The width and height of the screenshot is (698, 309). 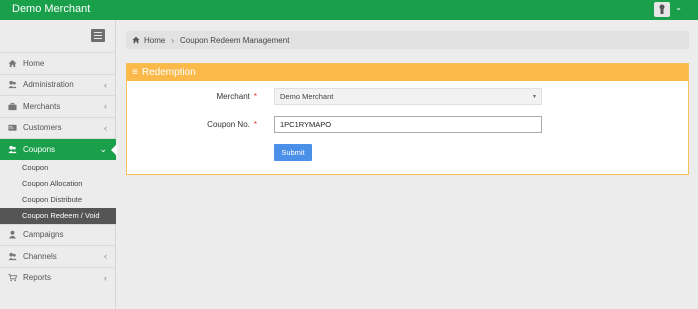 I want to click on brand-title: Demo Merchant, so click(x=51, y=9).